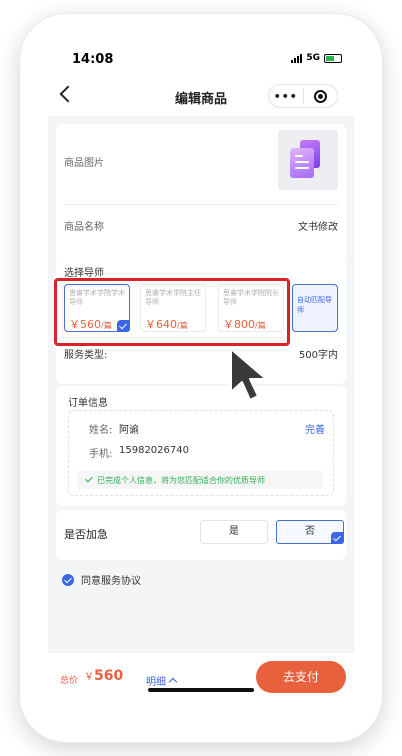  I want to click on agreement-text: 同意服务协议, so click(111, 579).